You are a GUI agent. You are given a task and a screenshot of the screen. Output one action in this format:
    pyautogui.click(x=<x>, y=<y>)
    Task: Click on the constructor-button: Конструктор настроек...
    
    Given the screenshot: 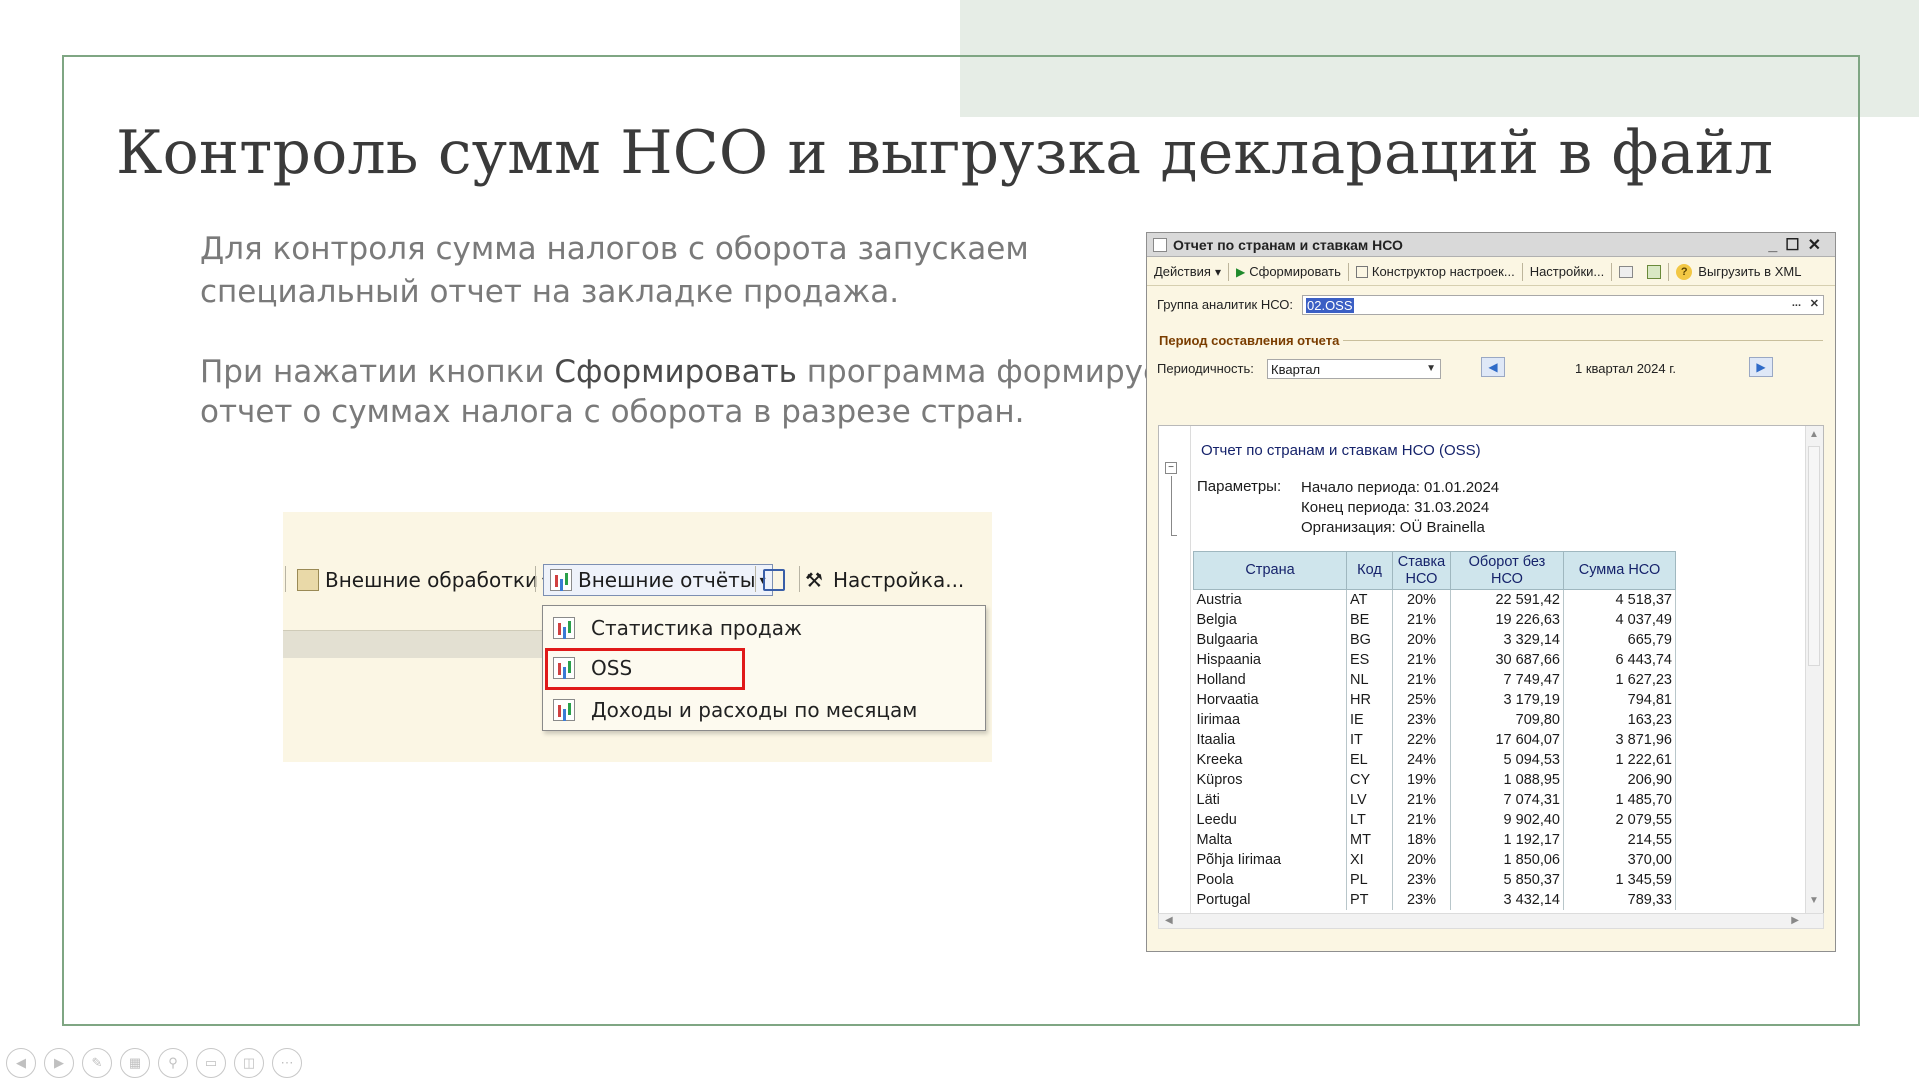 What is the action you would take?
    pyautogui.click(x=1435, y=271)
    